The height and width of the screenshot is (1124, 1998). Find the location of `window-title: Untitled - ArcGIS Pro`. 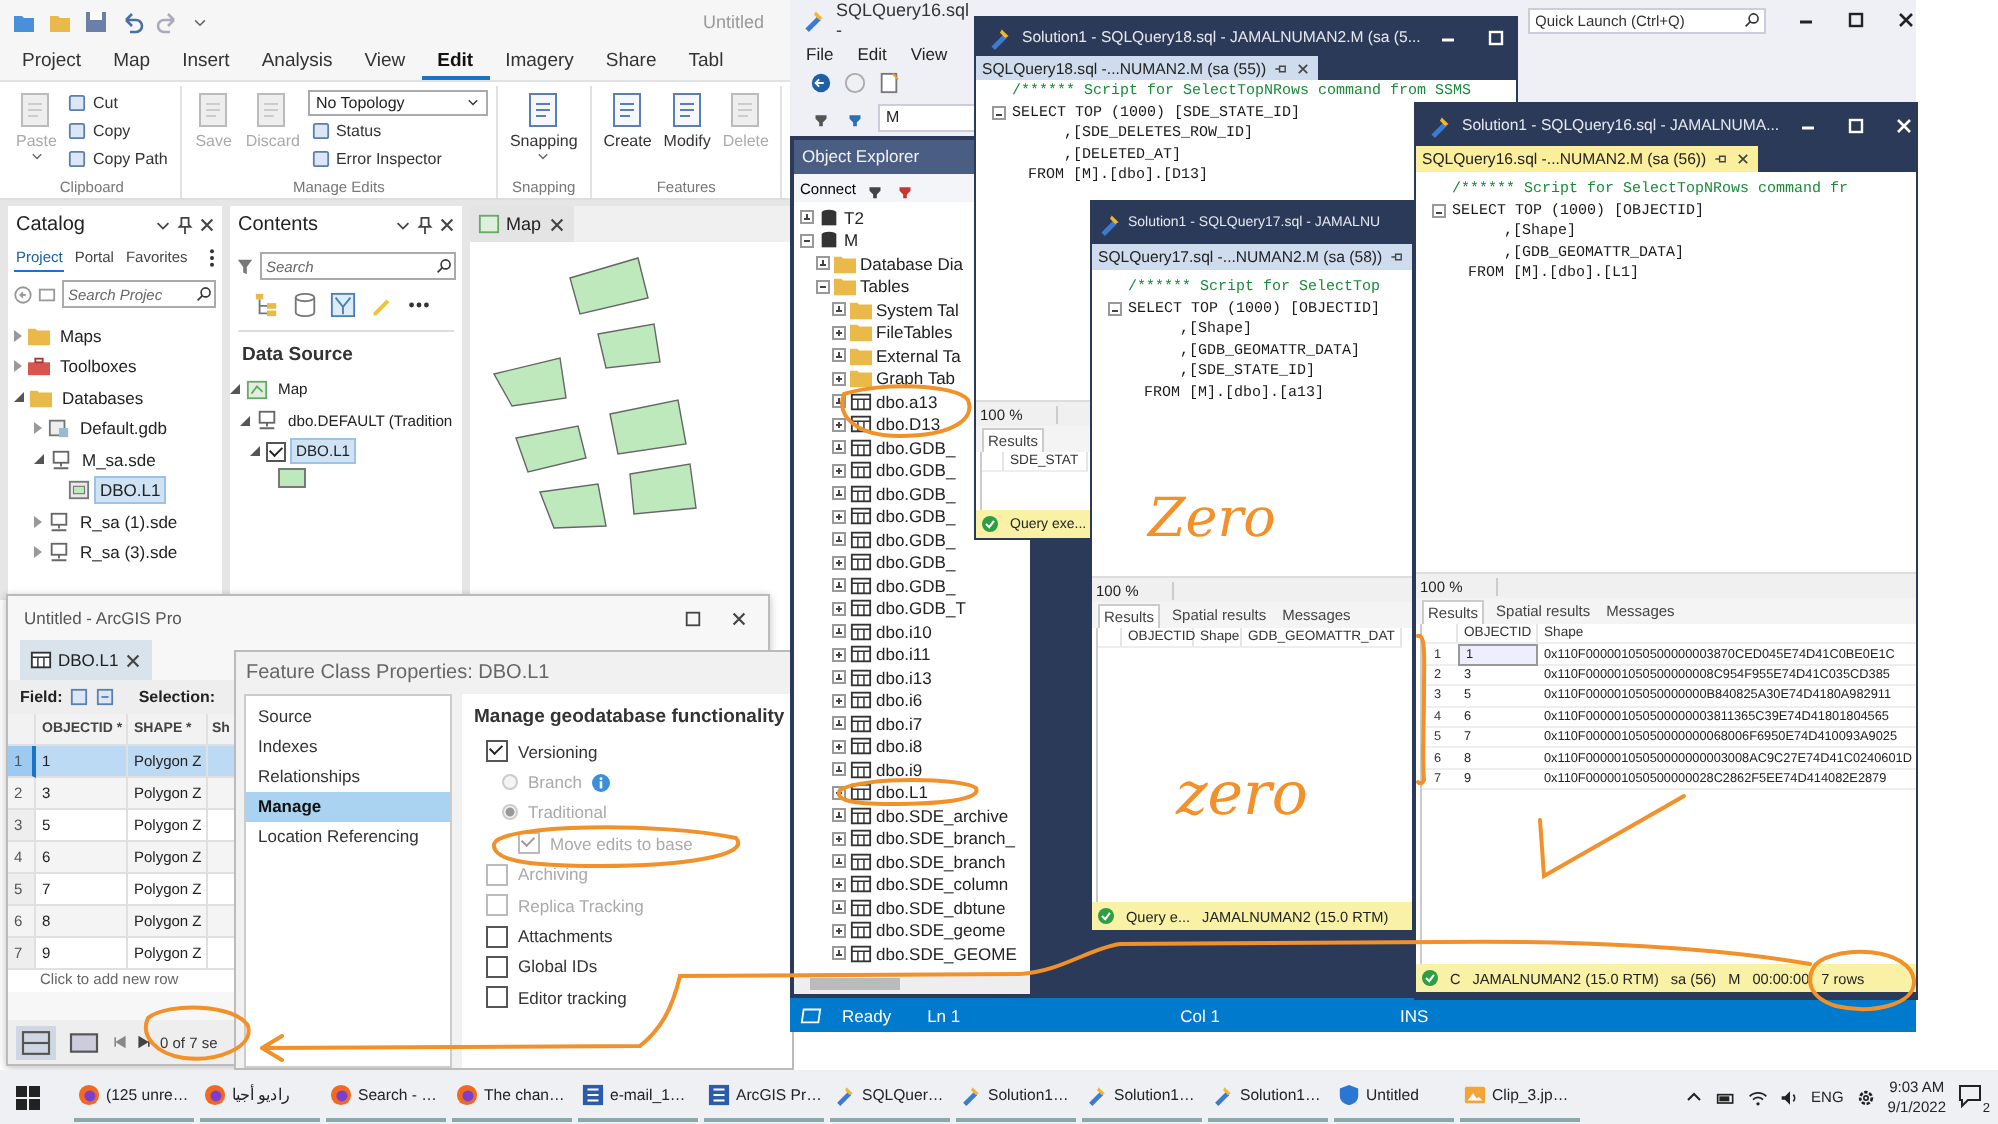

window-title: Untitled - ArcGIS Pro is located at coordinates (104, 618).